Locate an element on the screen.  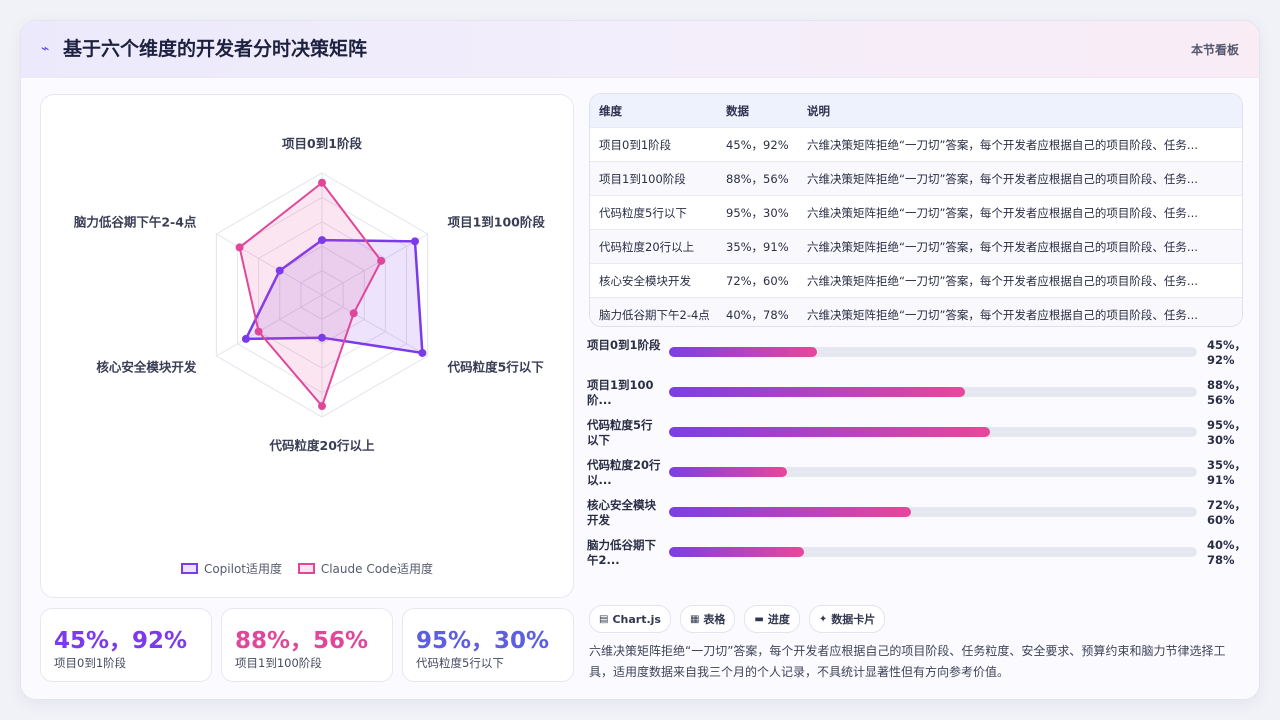
cell-data: 95%，30% is located at coordinates (757, 212).